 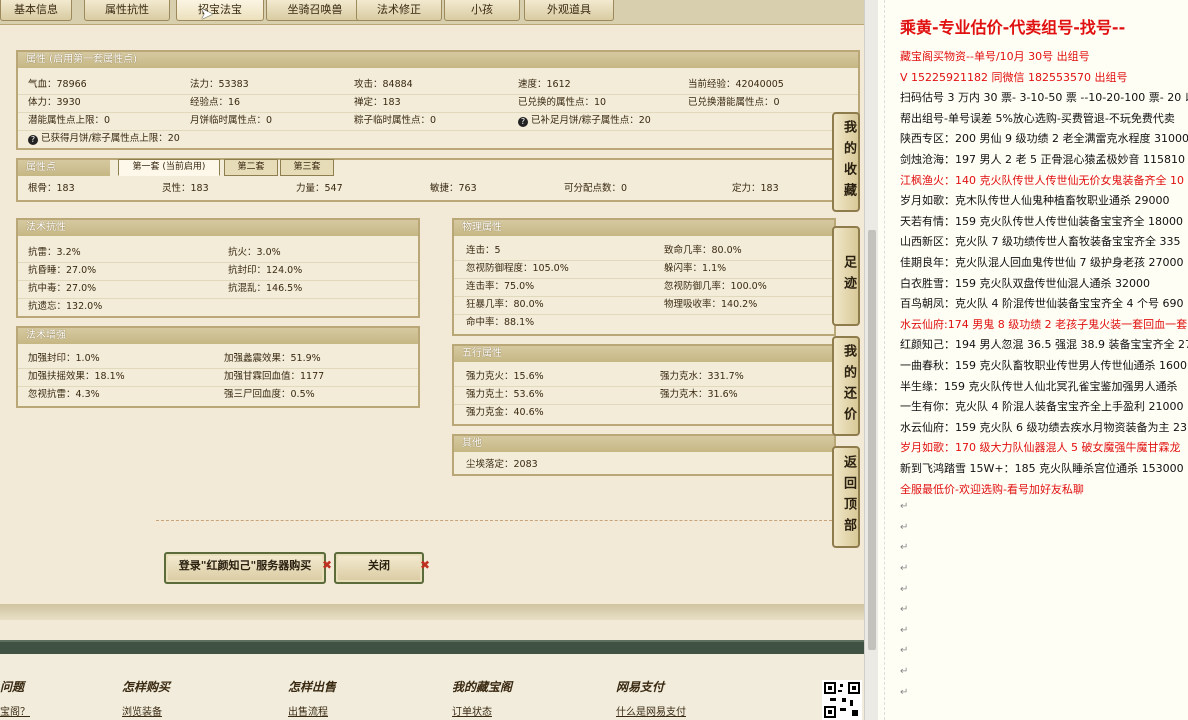 I want to click on mouse-cursor-icon: ➤, so click(x=207, y=13).